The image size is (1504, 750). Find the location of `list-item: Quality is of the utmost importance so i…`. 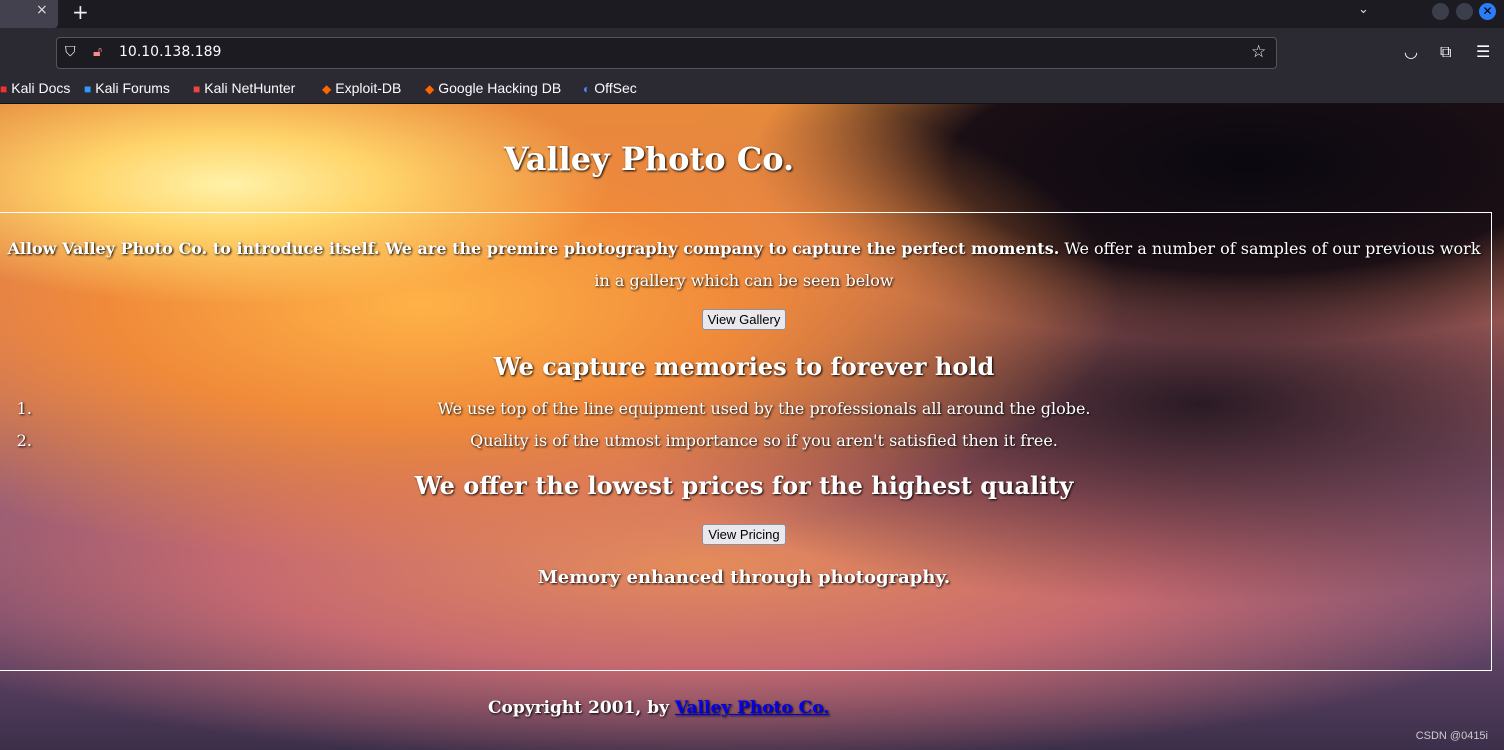

list-item: Quality is of the utmost importance so i… is located at coordinates (764, 441).